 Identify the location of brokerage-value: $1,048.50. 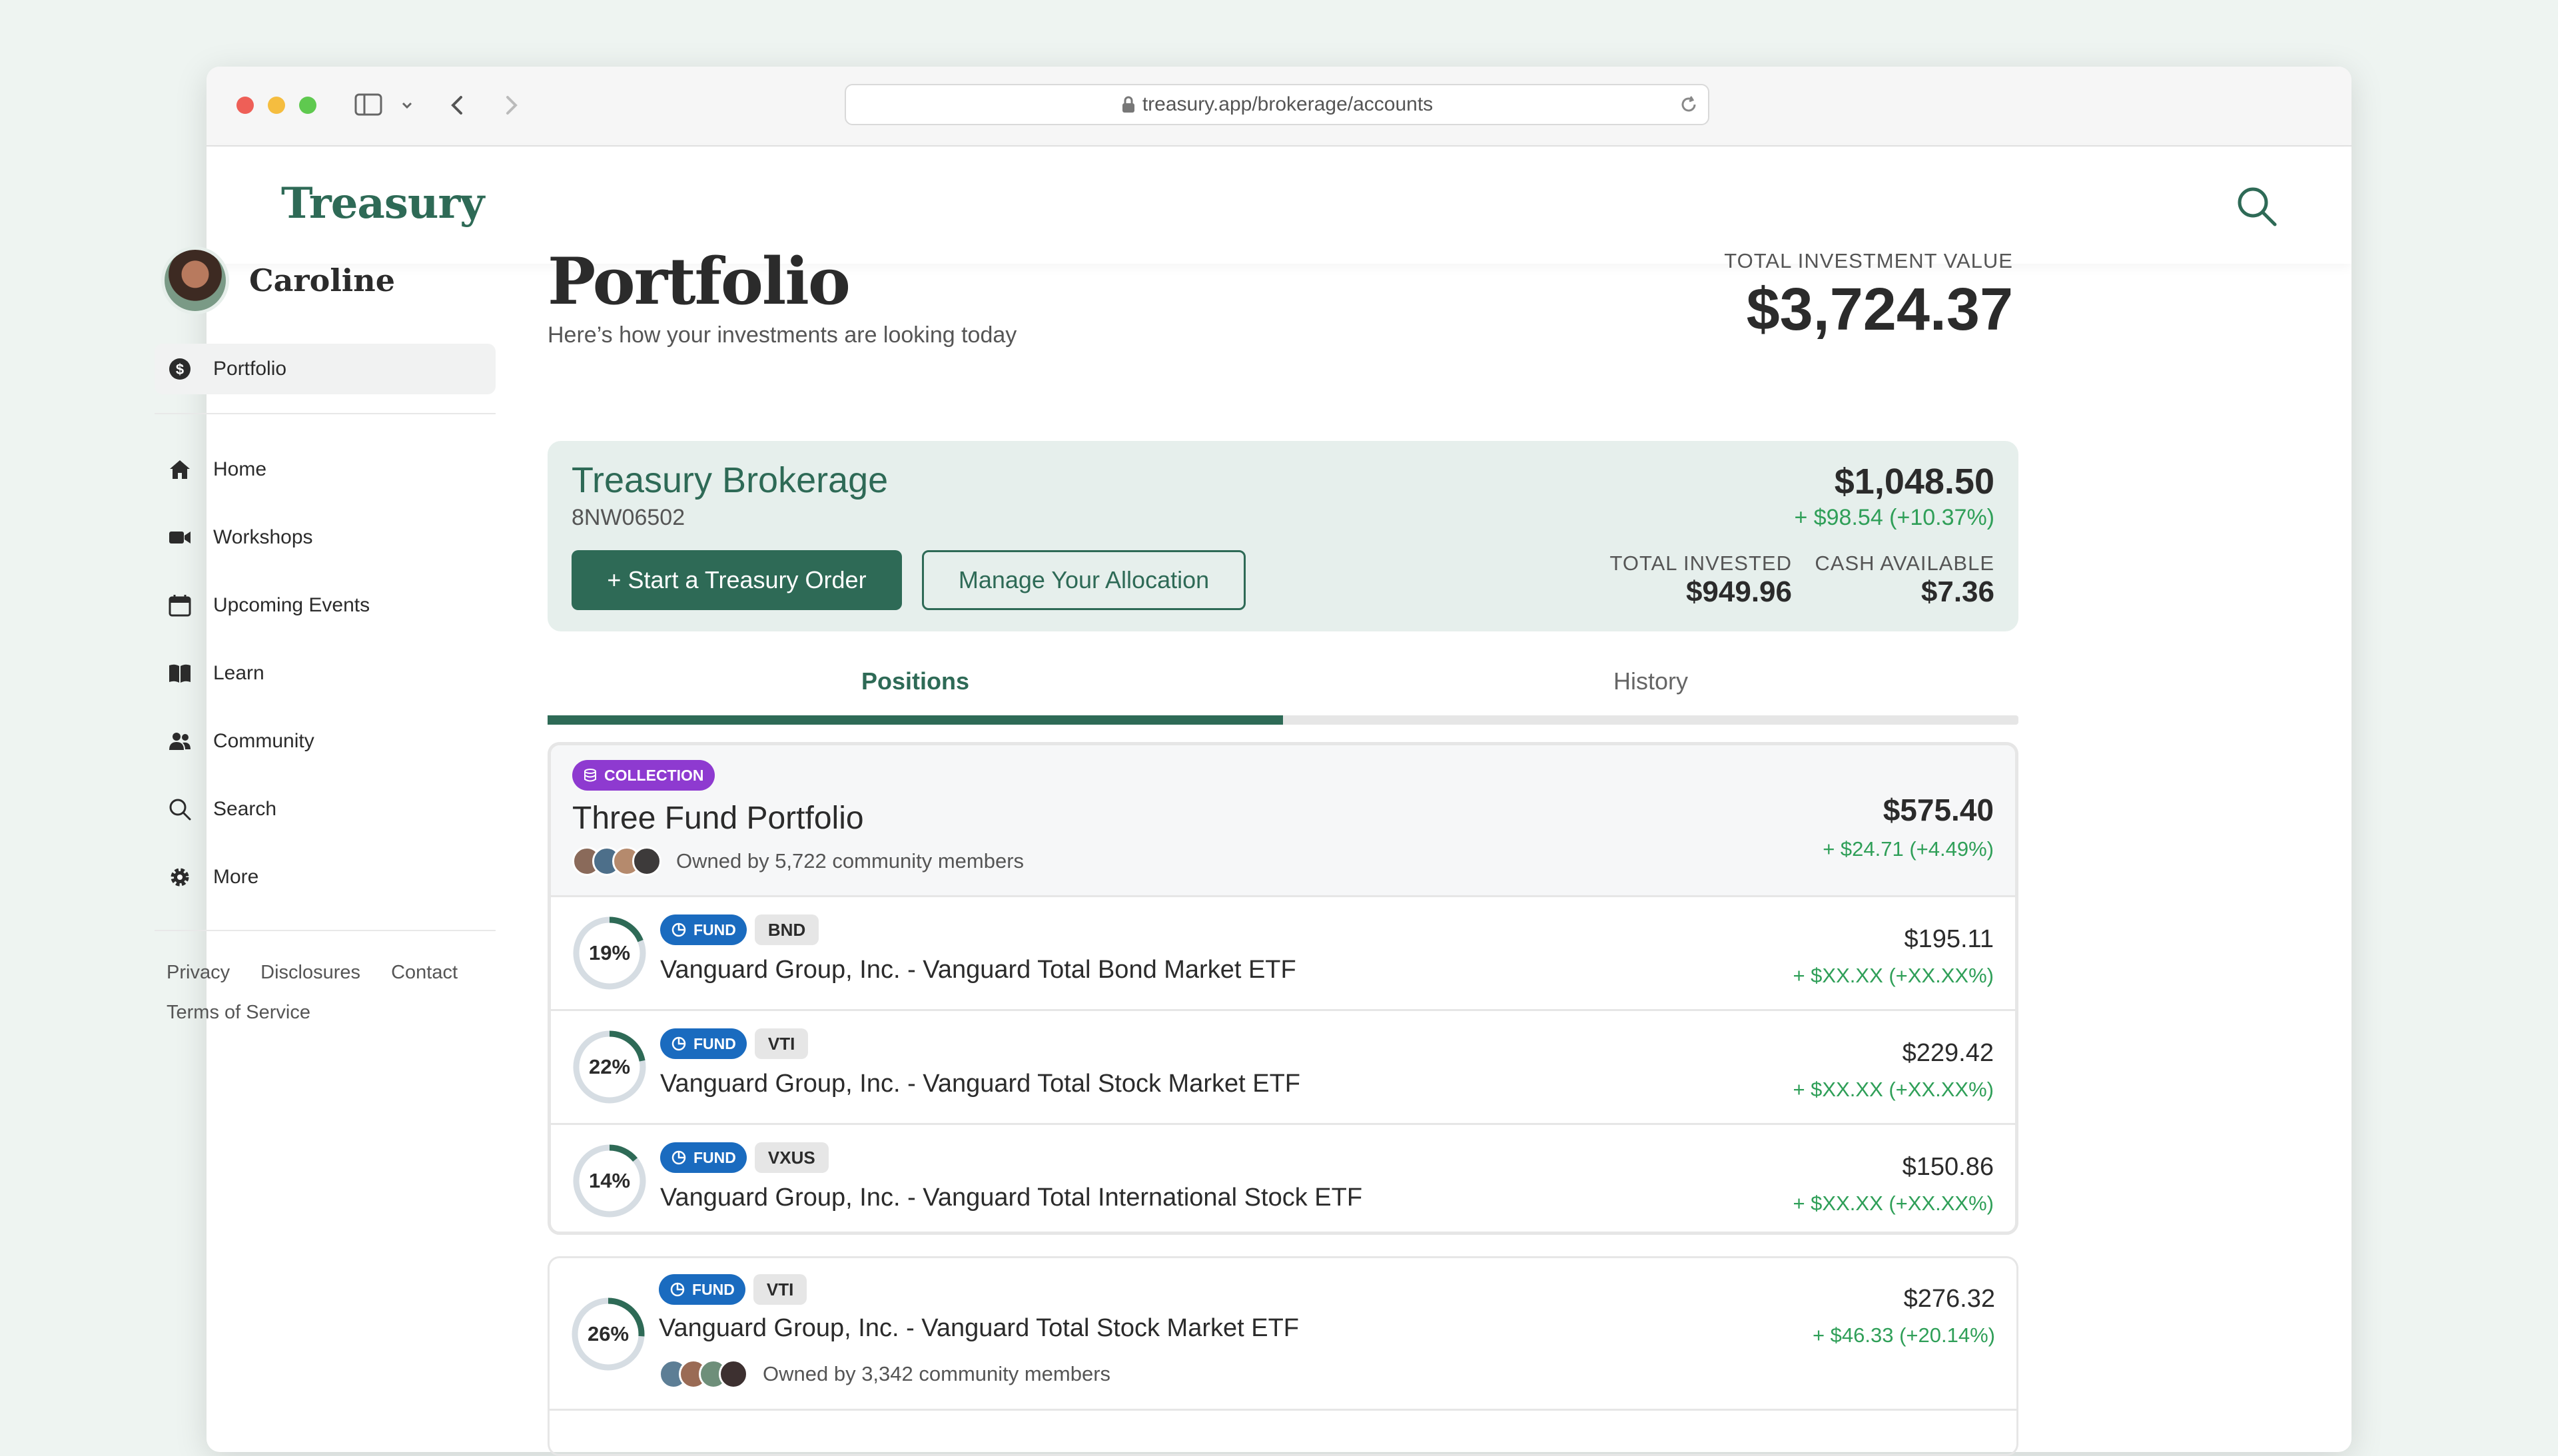
(1914, 482).